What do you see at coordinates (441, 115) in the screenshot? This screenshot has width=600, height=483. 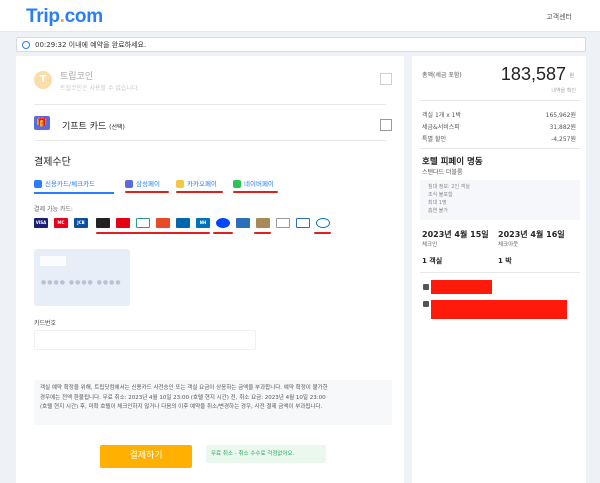 I see `price-line-label: 객실 1개 x 1박` at bounding box center [441, 115].